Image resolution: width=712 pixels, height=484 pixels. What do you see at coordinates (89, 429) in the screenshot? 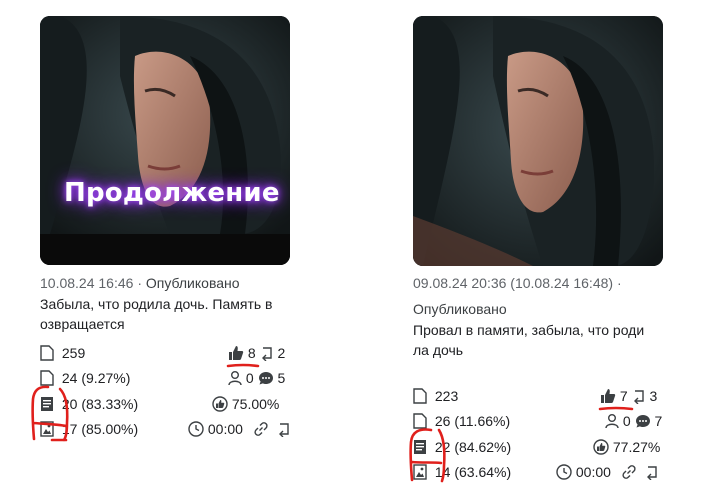
I see `scroll-full-stat: 17 (85.00%)` at bounding box center [89, 429].